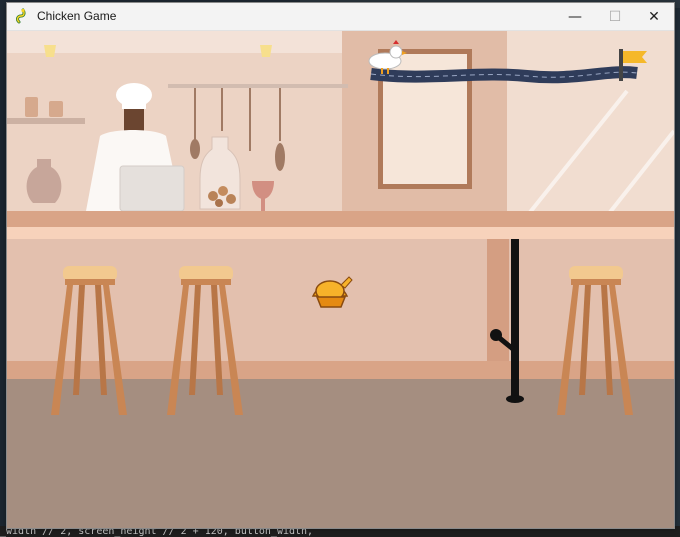  I want to click on spoon-icon, so click(195, 149).